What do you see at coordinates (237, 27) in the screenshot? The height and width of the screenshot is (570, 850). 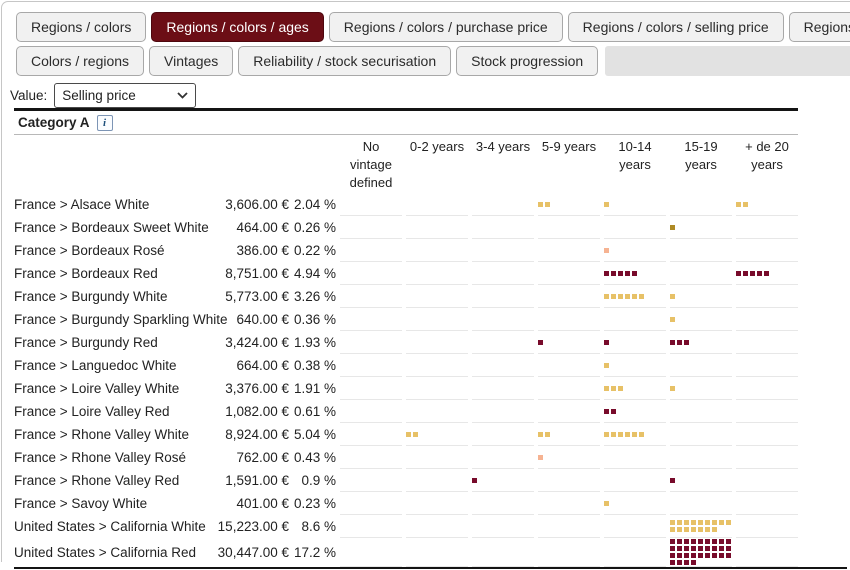 I see `tab-regions-colors-ages: Regions / colors / ages` at bounding box center [237, 27].